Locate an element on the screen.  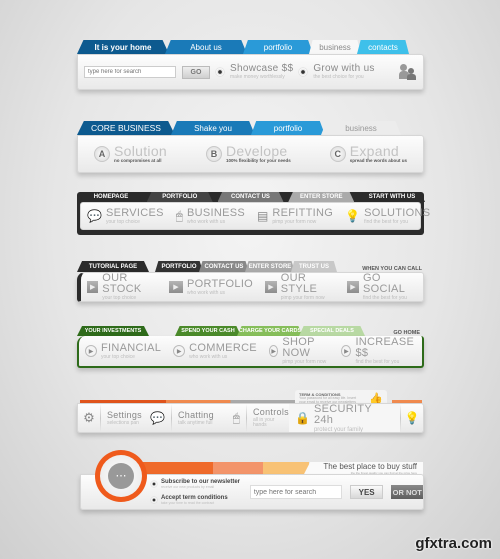
tab-start-with-us: START WITH US is located at coordinates (392, 197).